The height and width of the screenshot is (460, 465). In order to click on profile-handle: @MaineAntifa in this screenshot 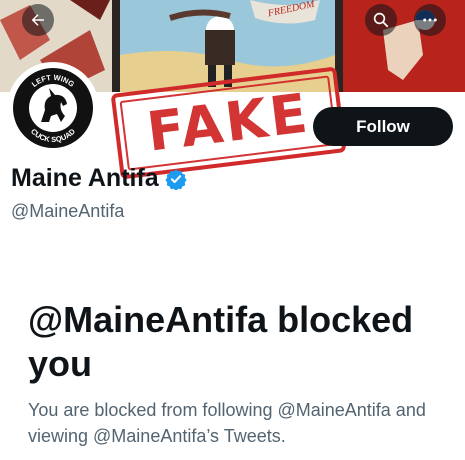, I will do `click(68, 211)`.